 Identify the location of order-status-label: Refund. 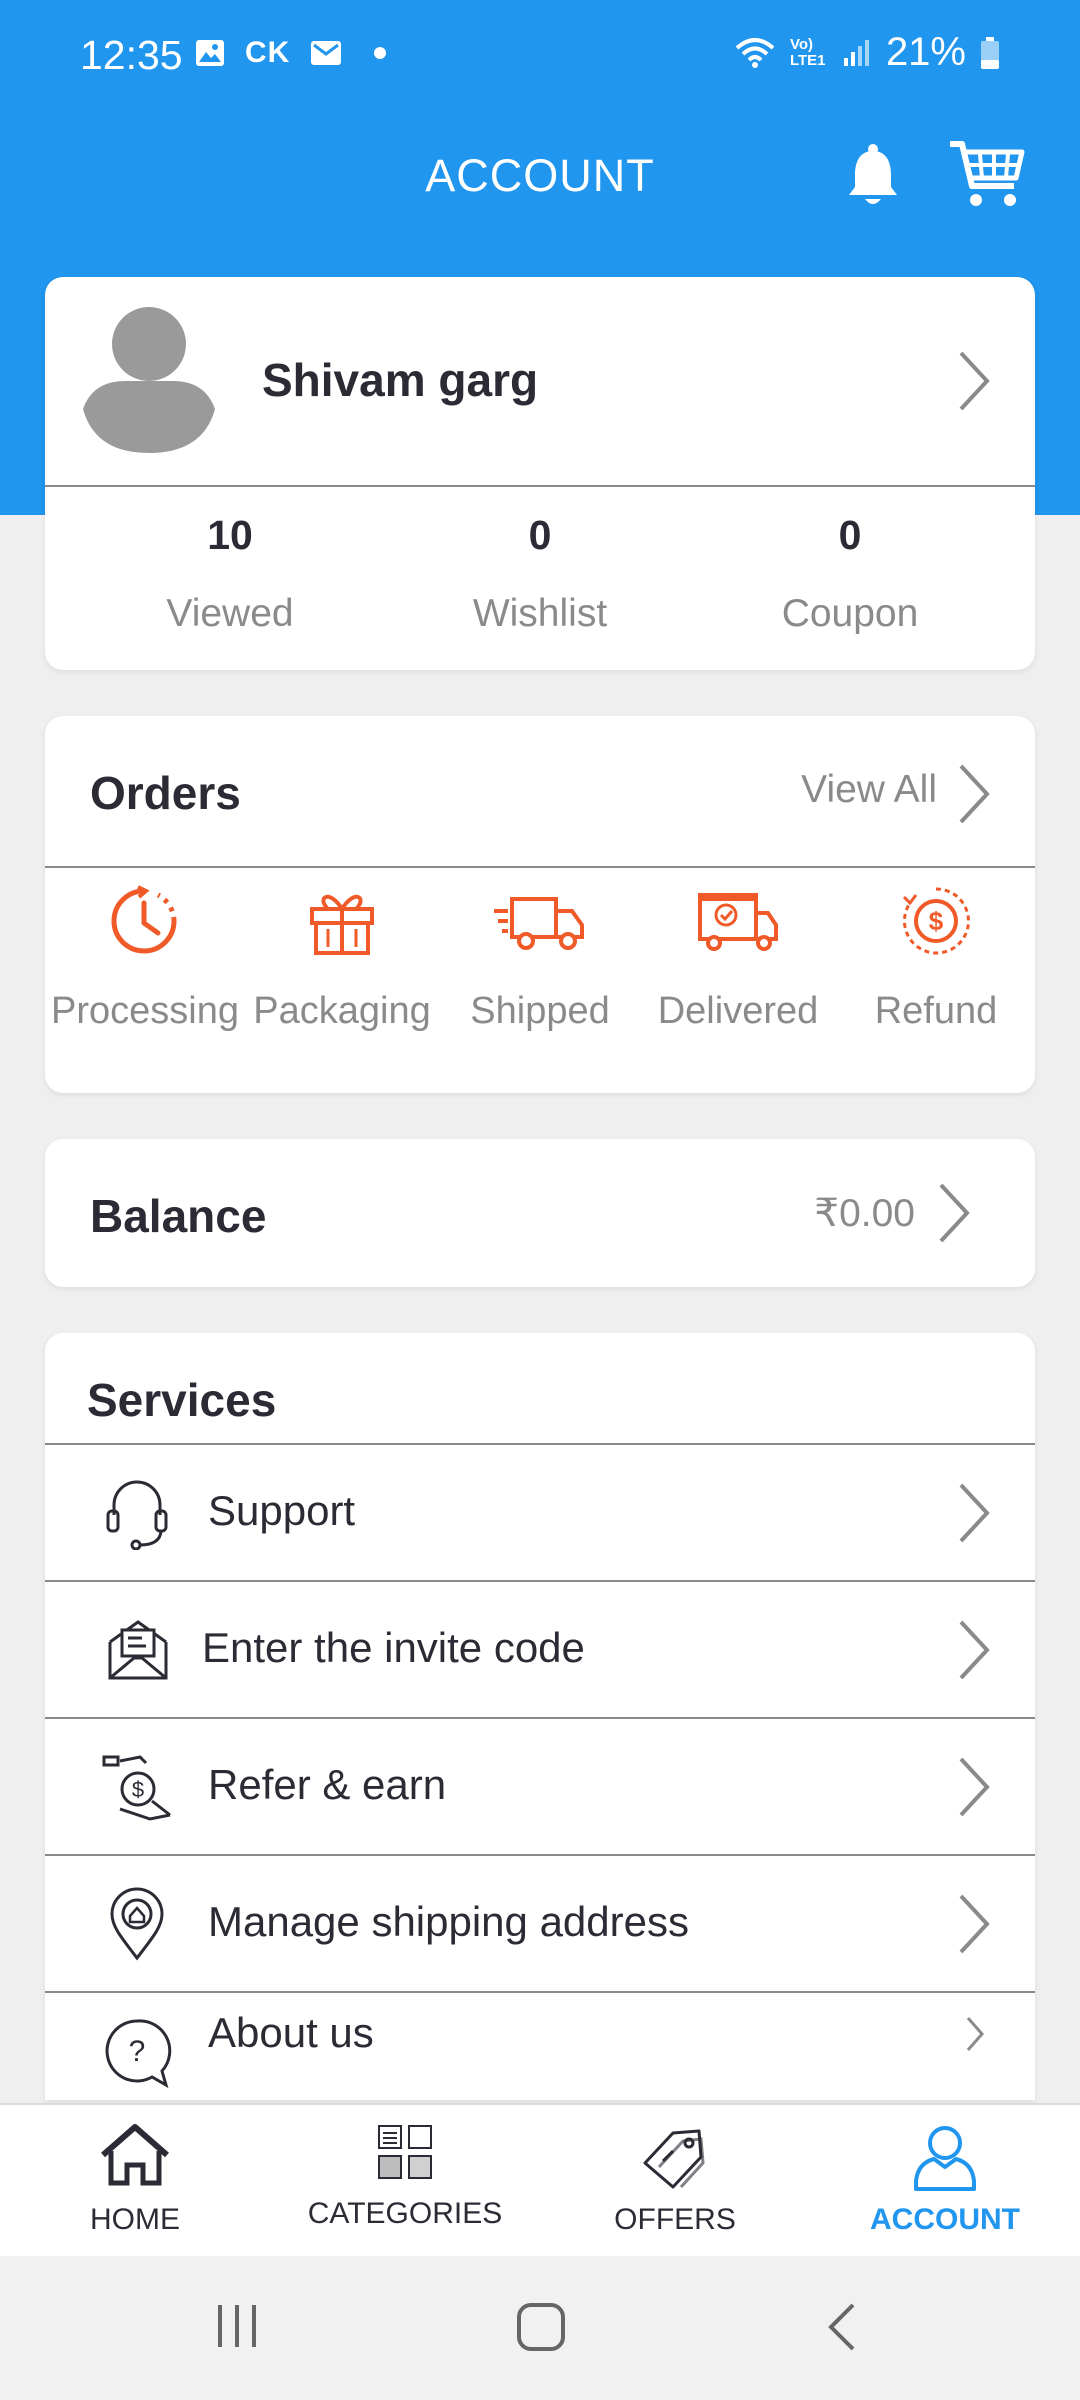
(936, 1011).